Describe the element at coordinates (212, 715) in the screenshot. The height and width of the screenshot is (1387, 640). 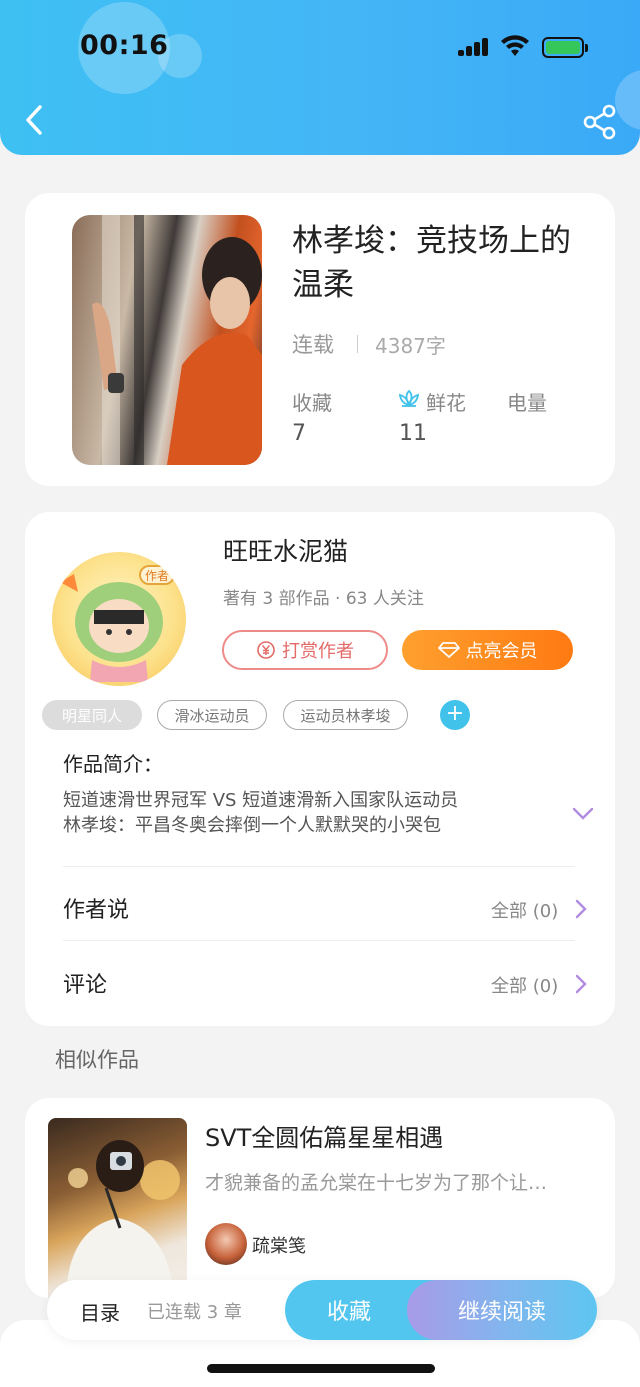
I see `tag-item: 滑冰运动员` at that location.